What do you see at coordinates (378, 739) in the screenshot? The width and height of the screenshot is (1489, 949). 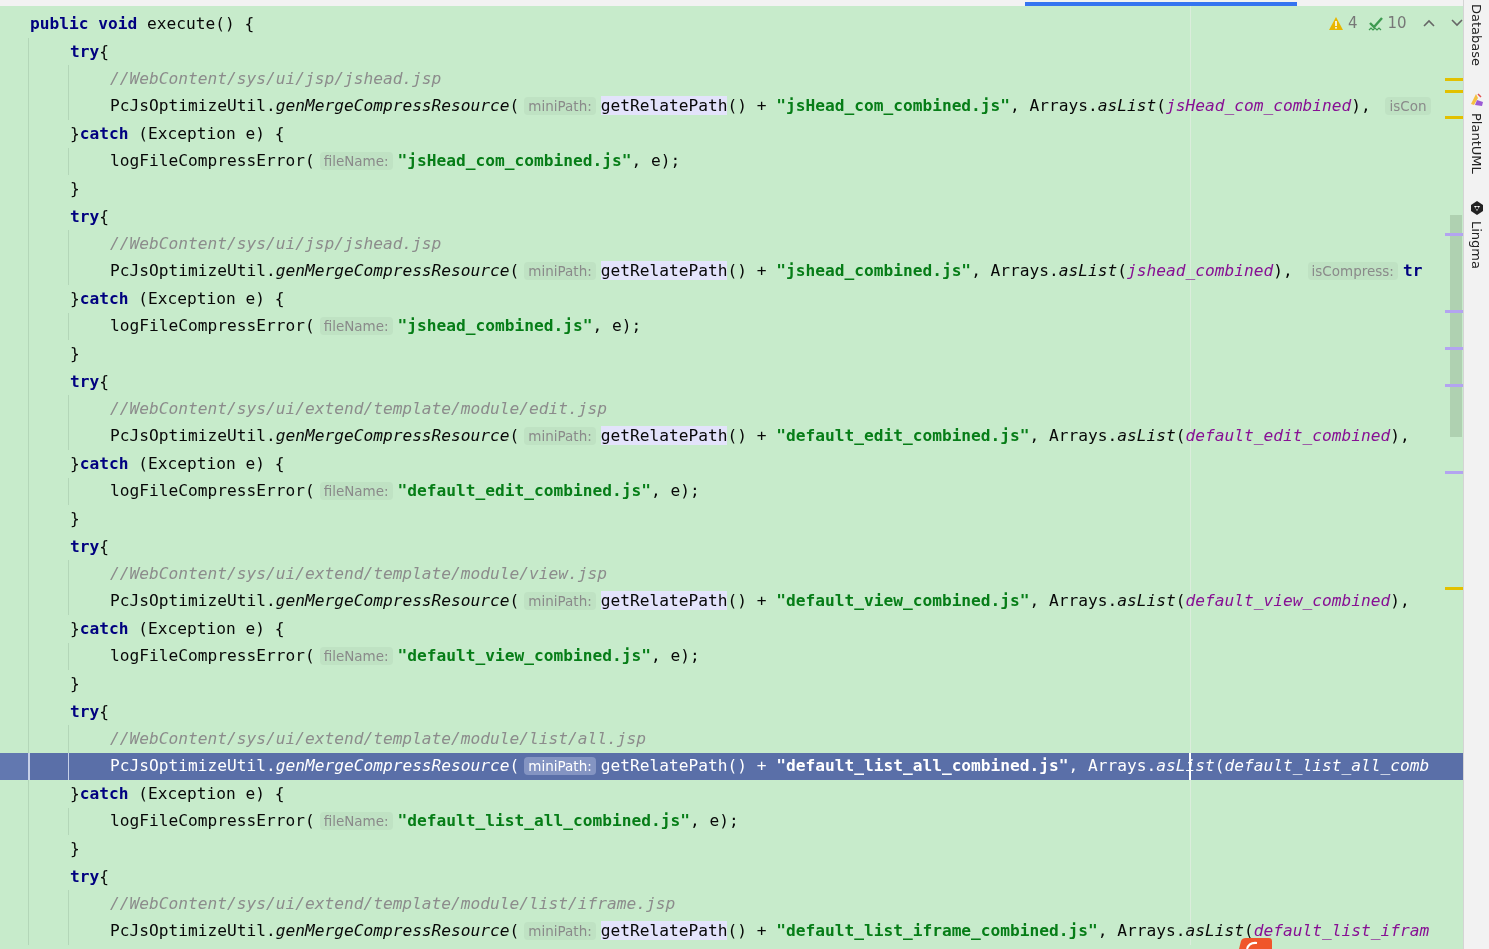 I see `code-line: //WebContent/sys/ui/extend/template/module/list/all.jsp` at bounding box center [378, 739].